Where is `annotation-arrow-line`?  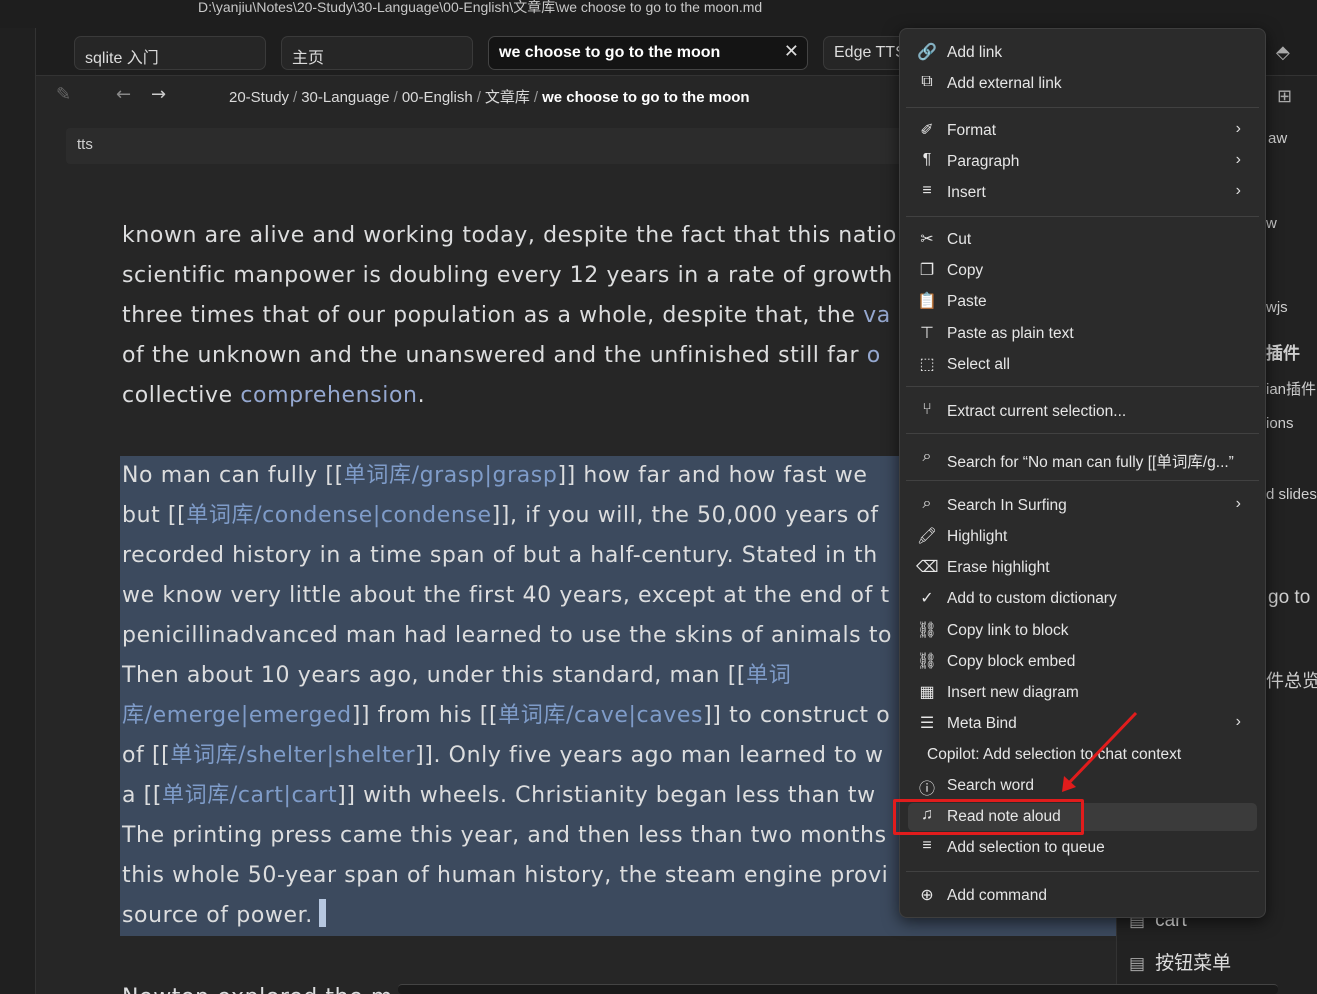
annotation-arrow-line is located at coordinates (1101, 749).